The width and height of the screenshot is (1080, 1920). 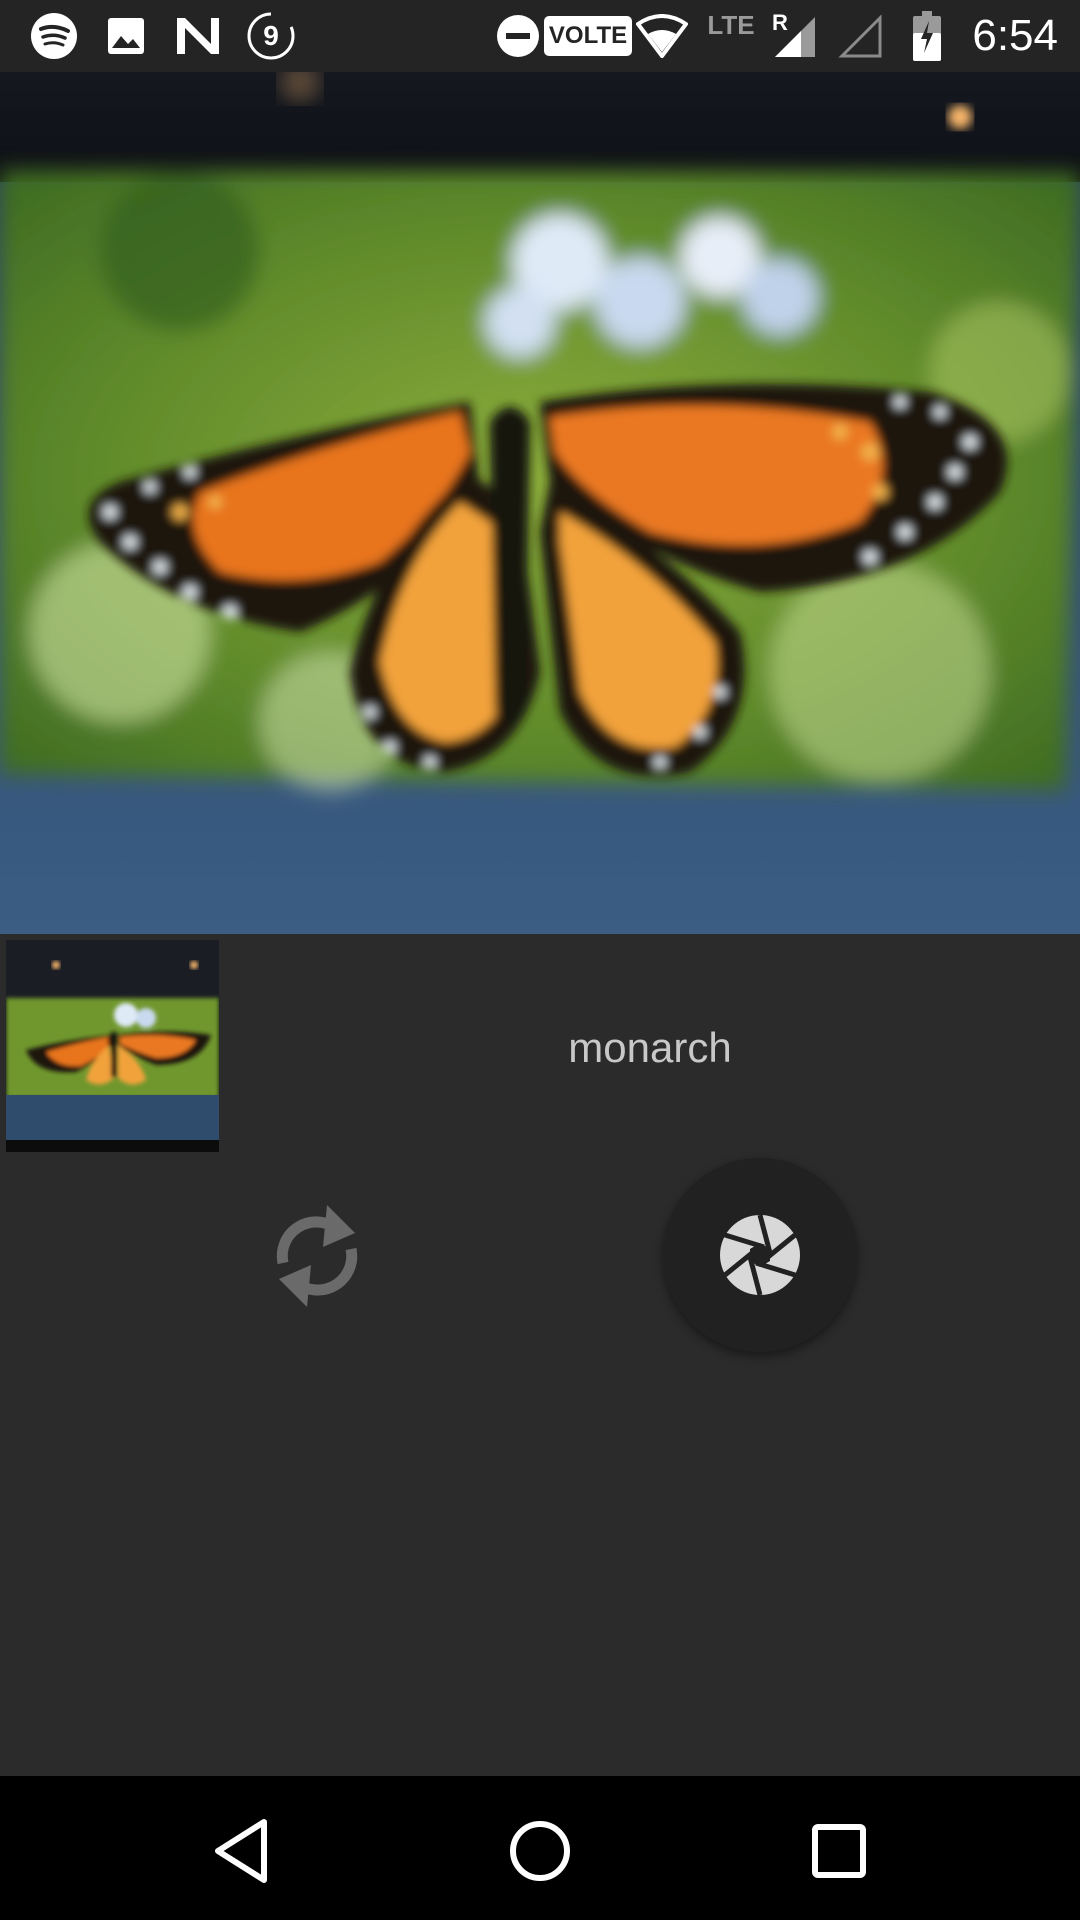 I want to click on refresh-icon, so click(x=317, y=1256).